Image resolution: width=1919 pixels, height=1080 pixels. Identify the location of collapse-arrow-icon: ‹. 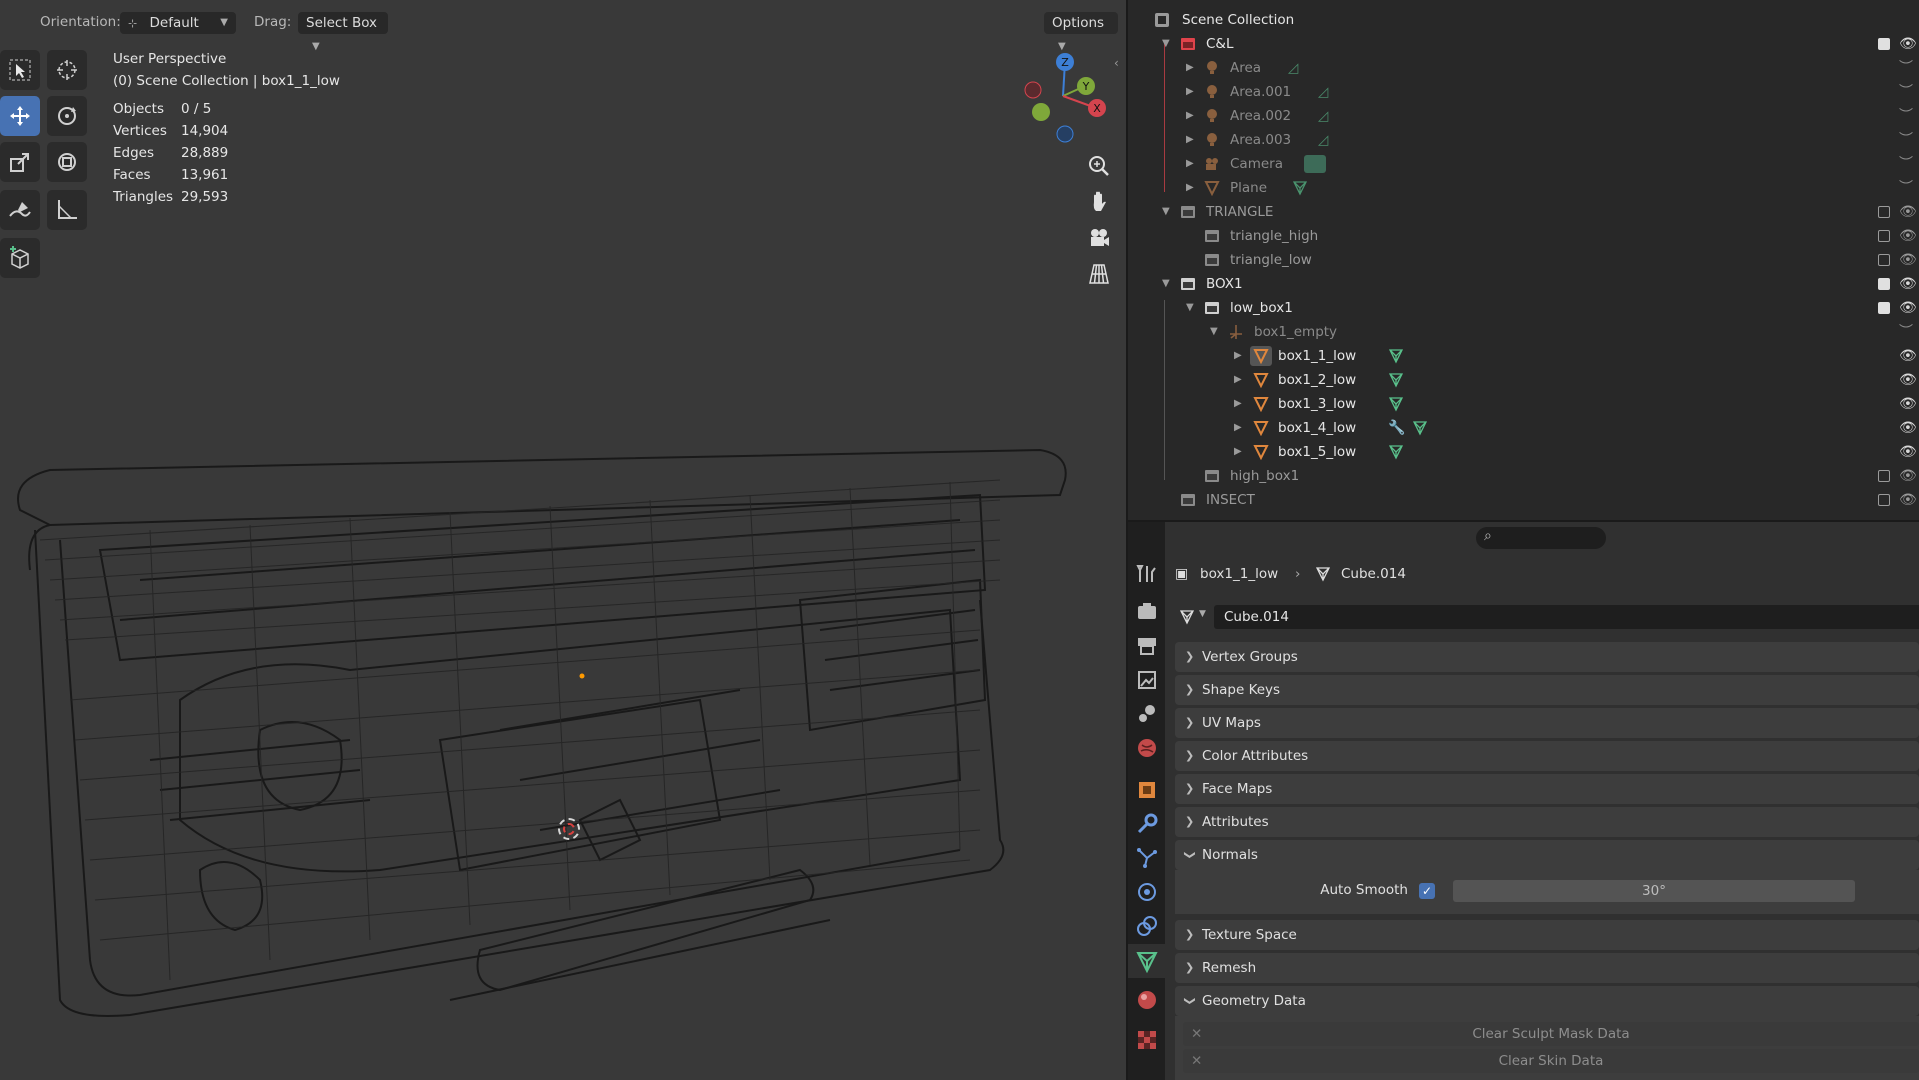
(1116, 63).